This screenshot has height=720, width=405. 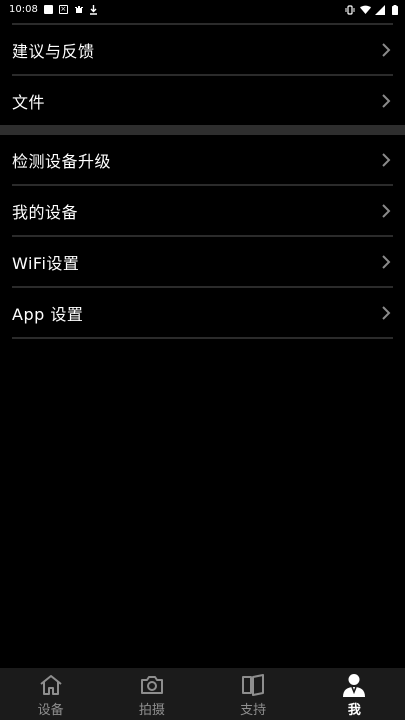 I want to click on bottom-tab-bar: 设备 拍摄 支持 我, so click(x=202, y=694).